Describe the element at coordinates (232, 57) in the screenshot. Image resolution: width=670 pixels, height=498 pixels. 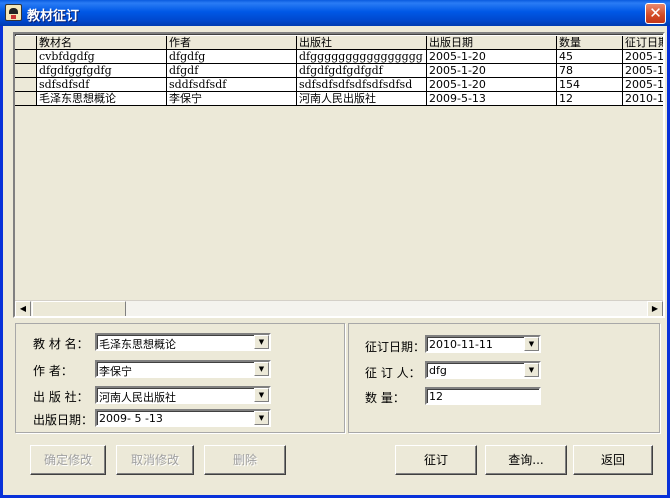
I see `cell-author: dfgdfg` at that location.